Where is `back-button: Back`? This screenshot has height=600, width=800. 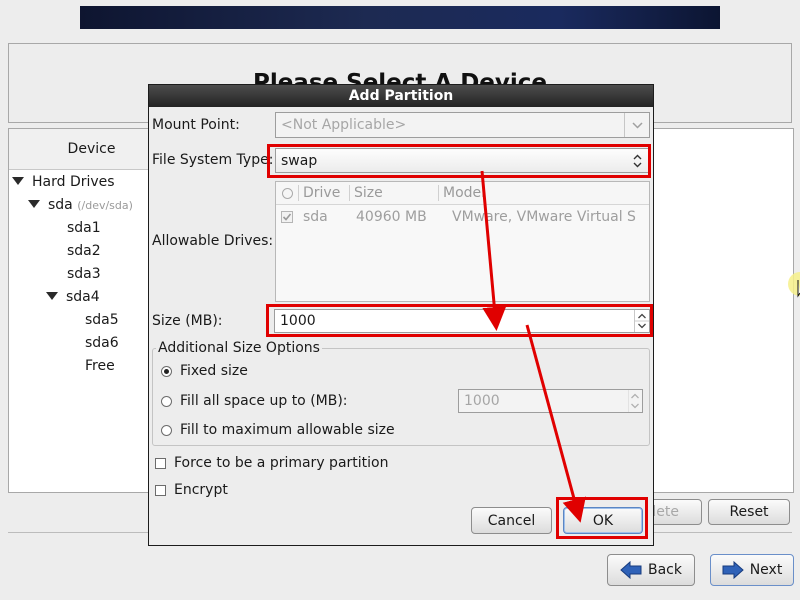
back-button: Back is located at coordinates (651, 570).